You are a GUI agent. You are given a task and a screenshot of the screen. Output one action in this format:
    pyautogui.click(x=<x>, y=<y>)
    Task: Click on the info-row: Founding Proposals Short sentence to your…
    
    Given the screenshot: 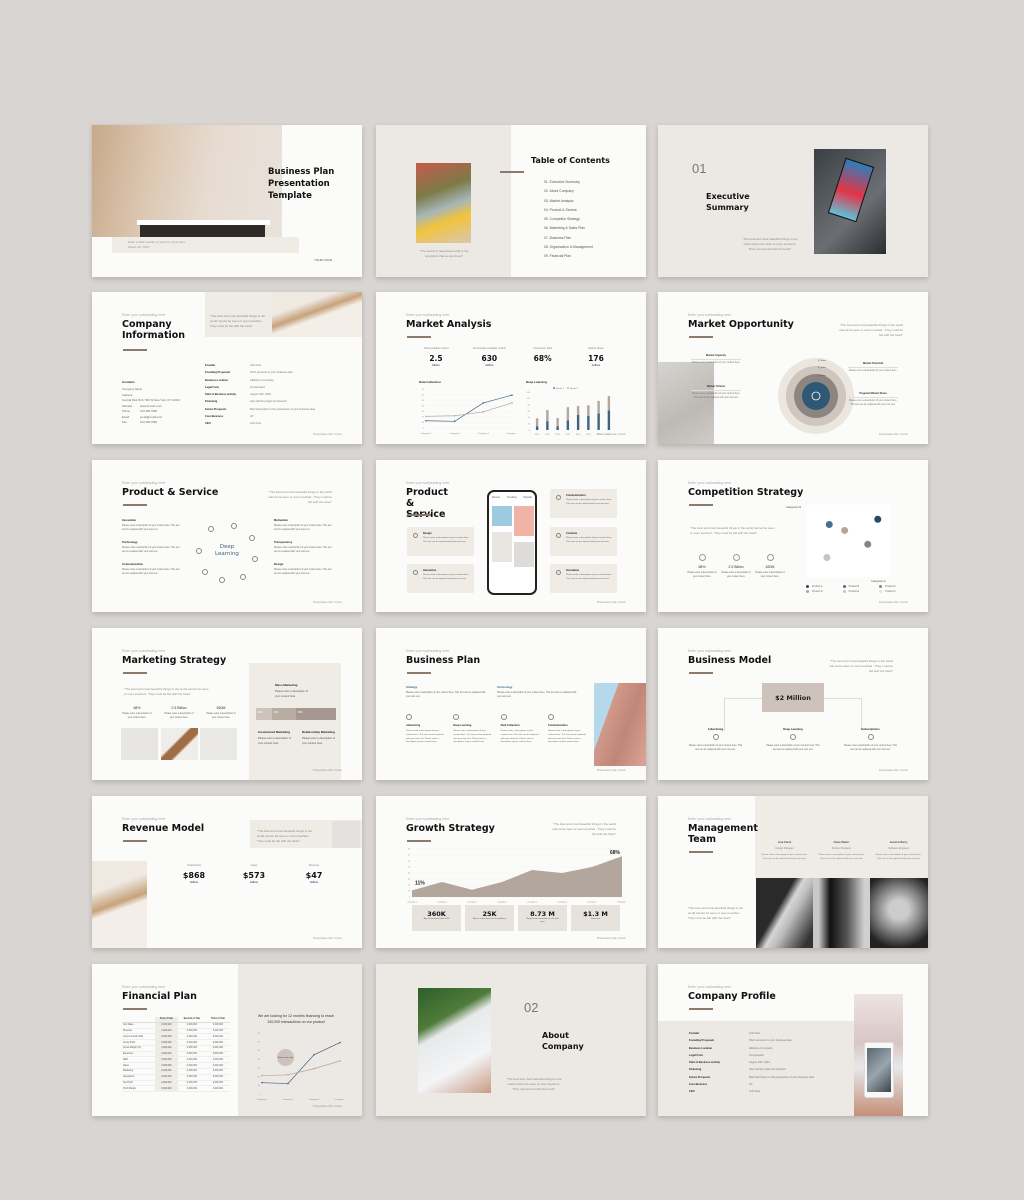 What is the action you would take?
    pyautogui.click(x=260, y=372)
    